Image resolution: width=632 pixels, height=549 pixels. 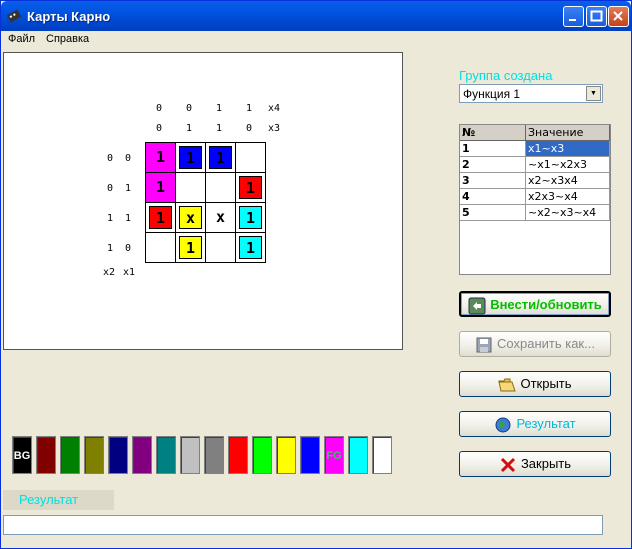 I want to click on table-row: 2 ~x1~x2x3, so click(x=535, y=165).